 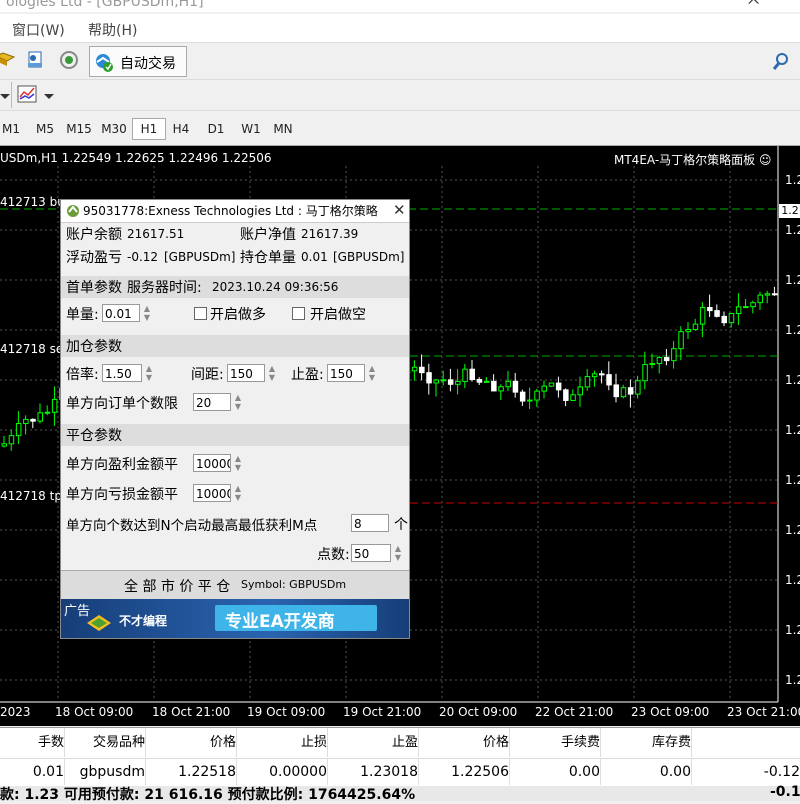 What do you see at coordinates (149, 129) in the screenshot?
I see `timeframe-h1: H1` at bounding box center [149, 129].